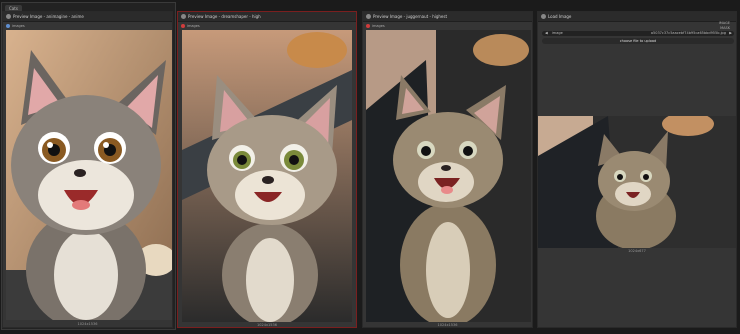 This screenshot has height=334, width=740. I want to click on upload-button: choose file to upload, so click(638, 41).